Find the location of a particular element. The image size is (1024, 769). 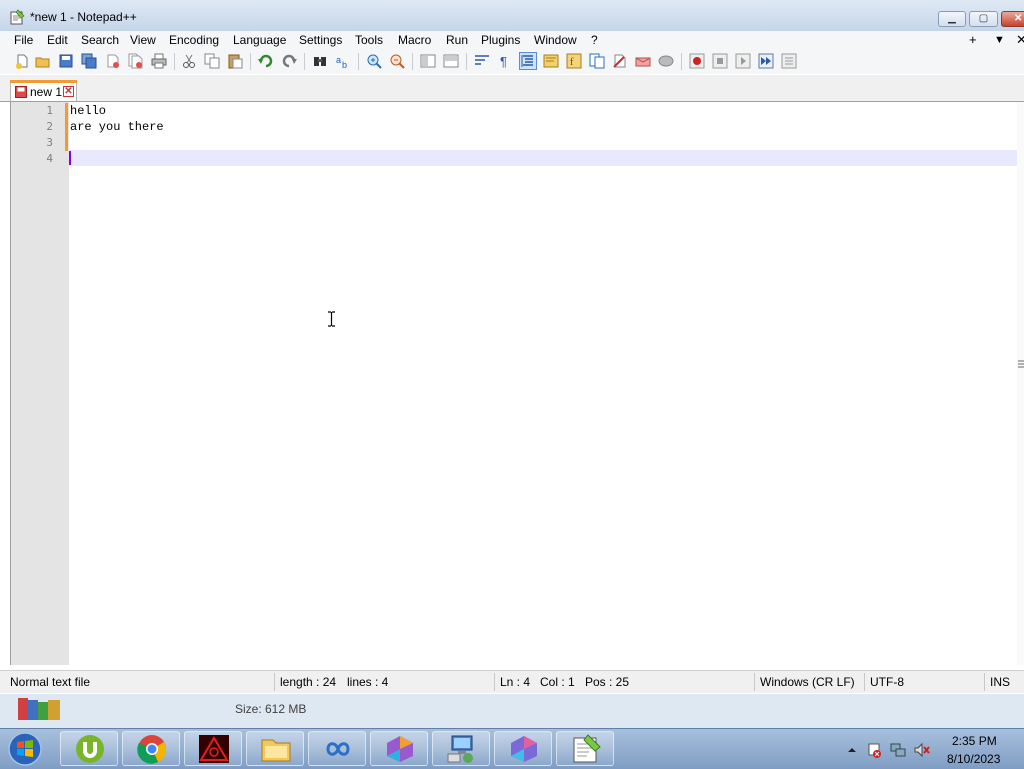

network-icon is located at coordinates (460, 749).